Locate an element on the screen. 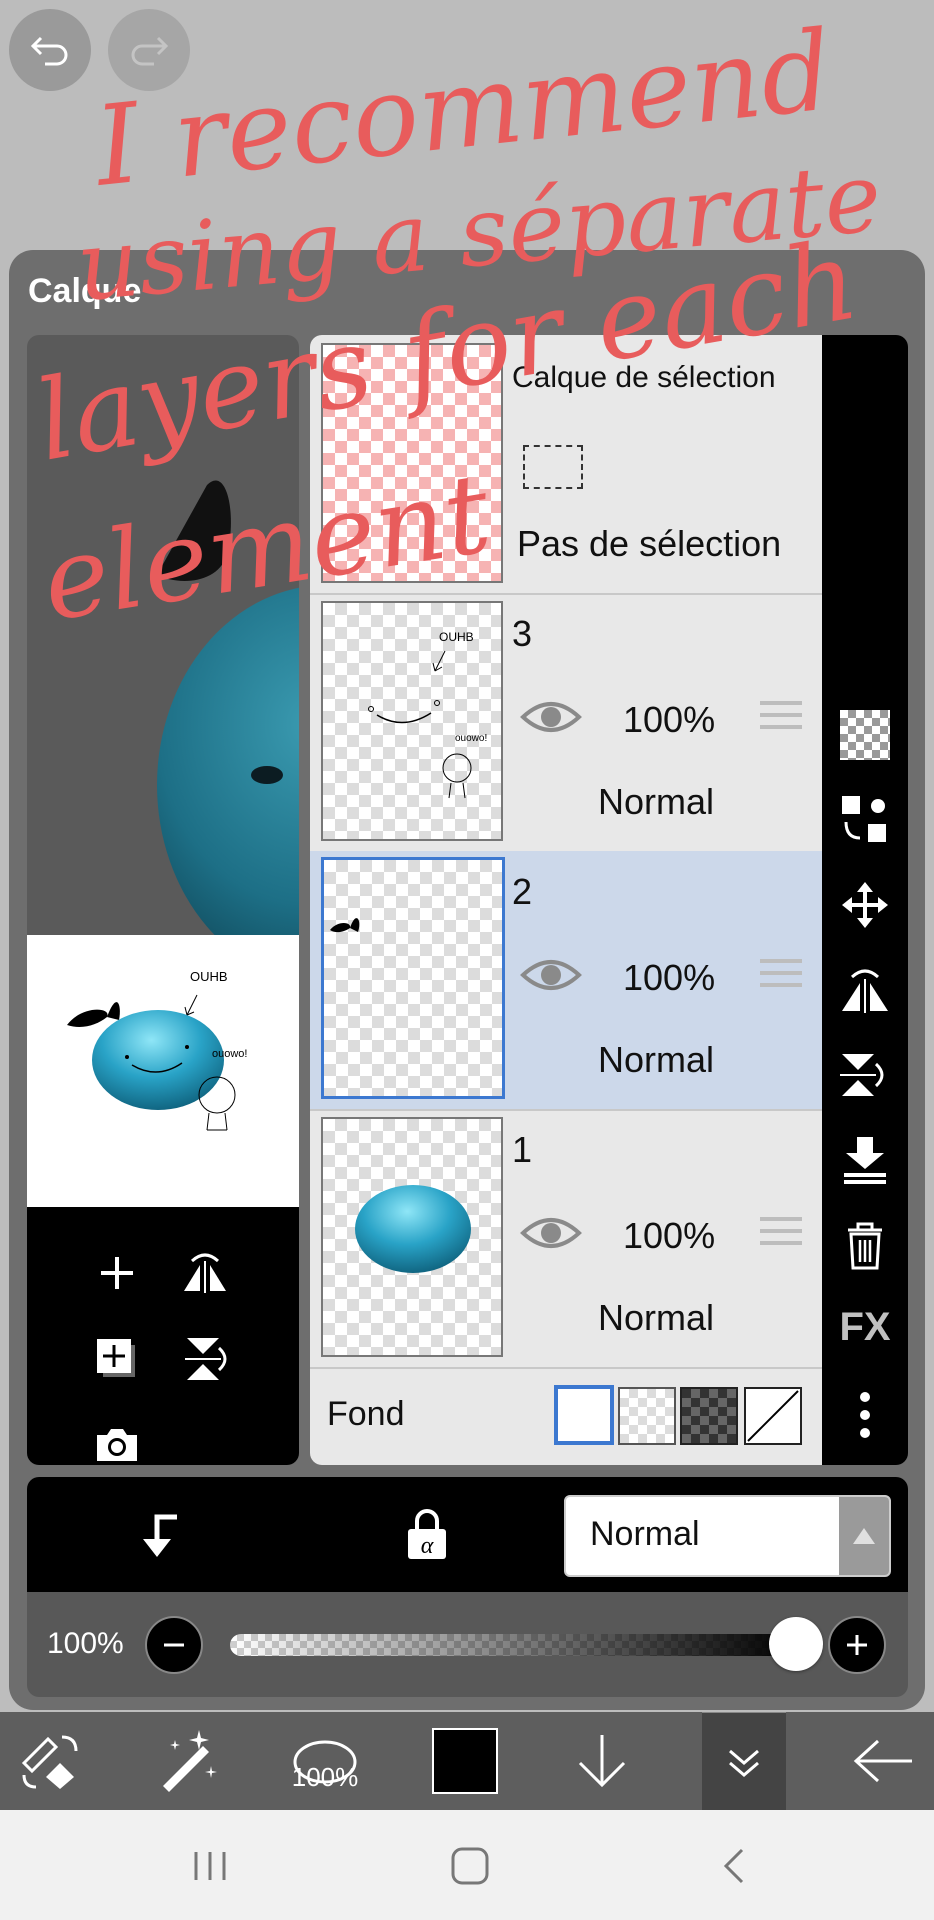  redo-button is located at coordinates (149, 50).